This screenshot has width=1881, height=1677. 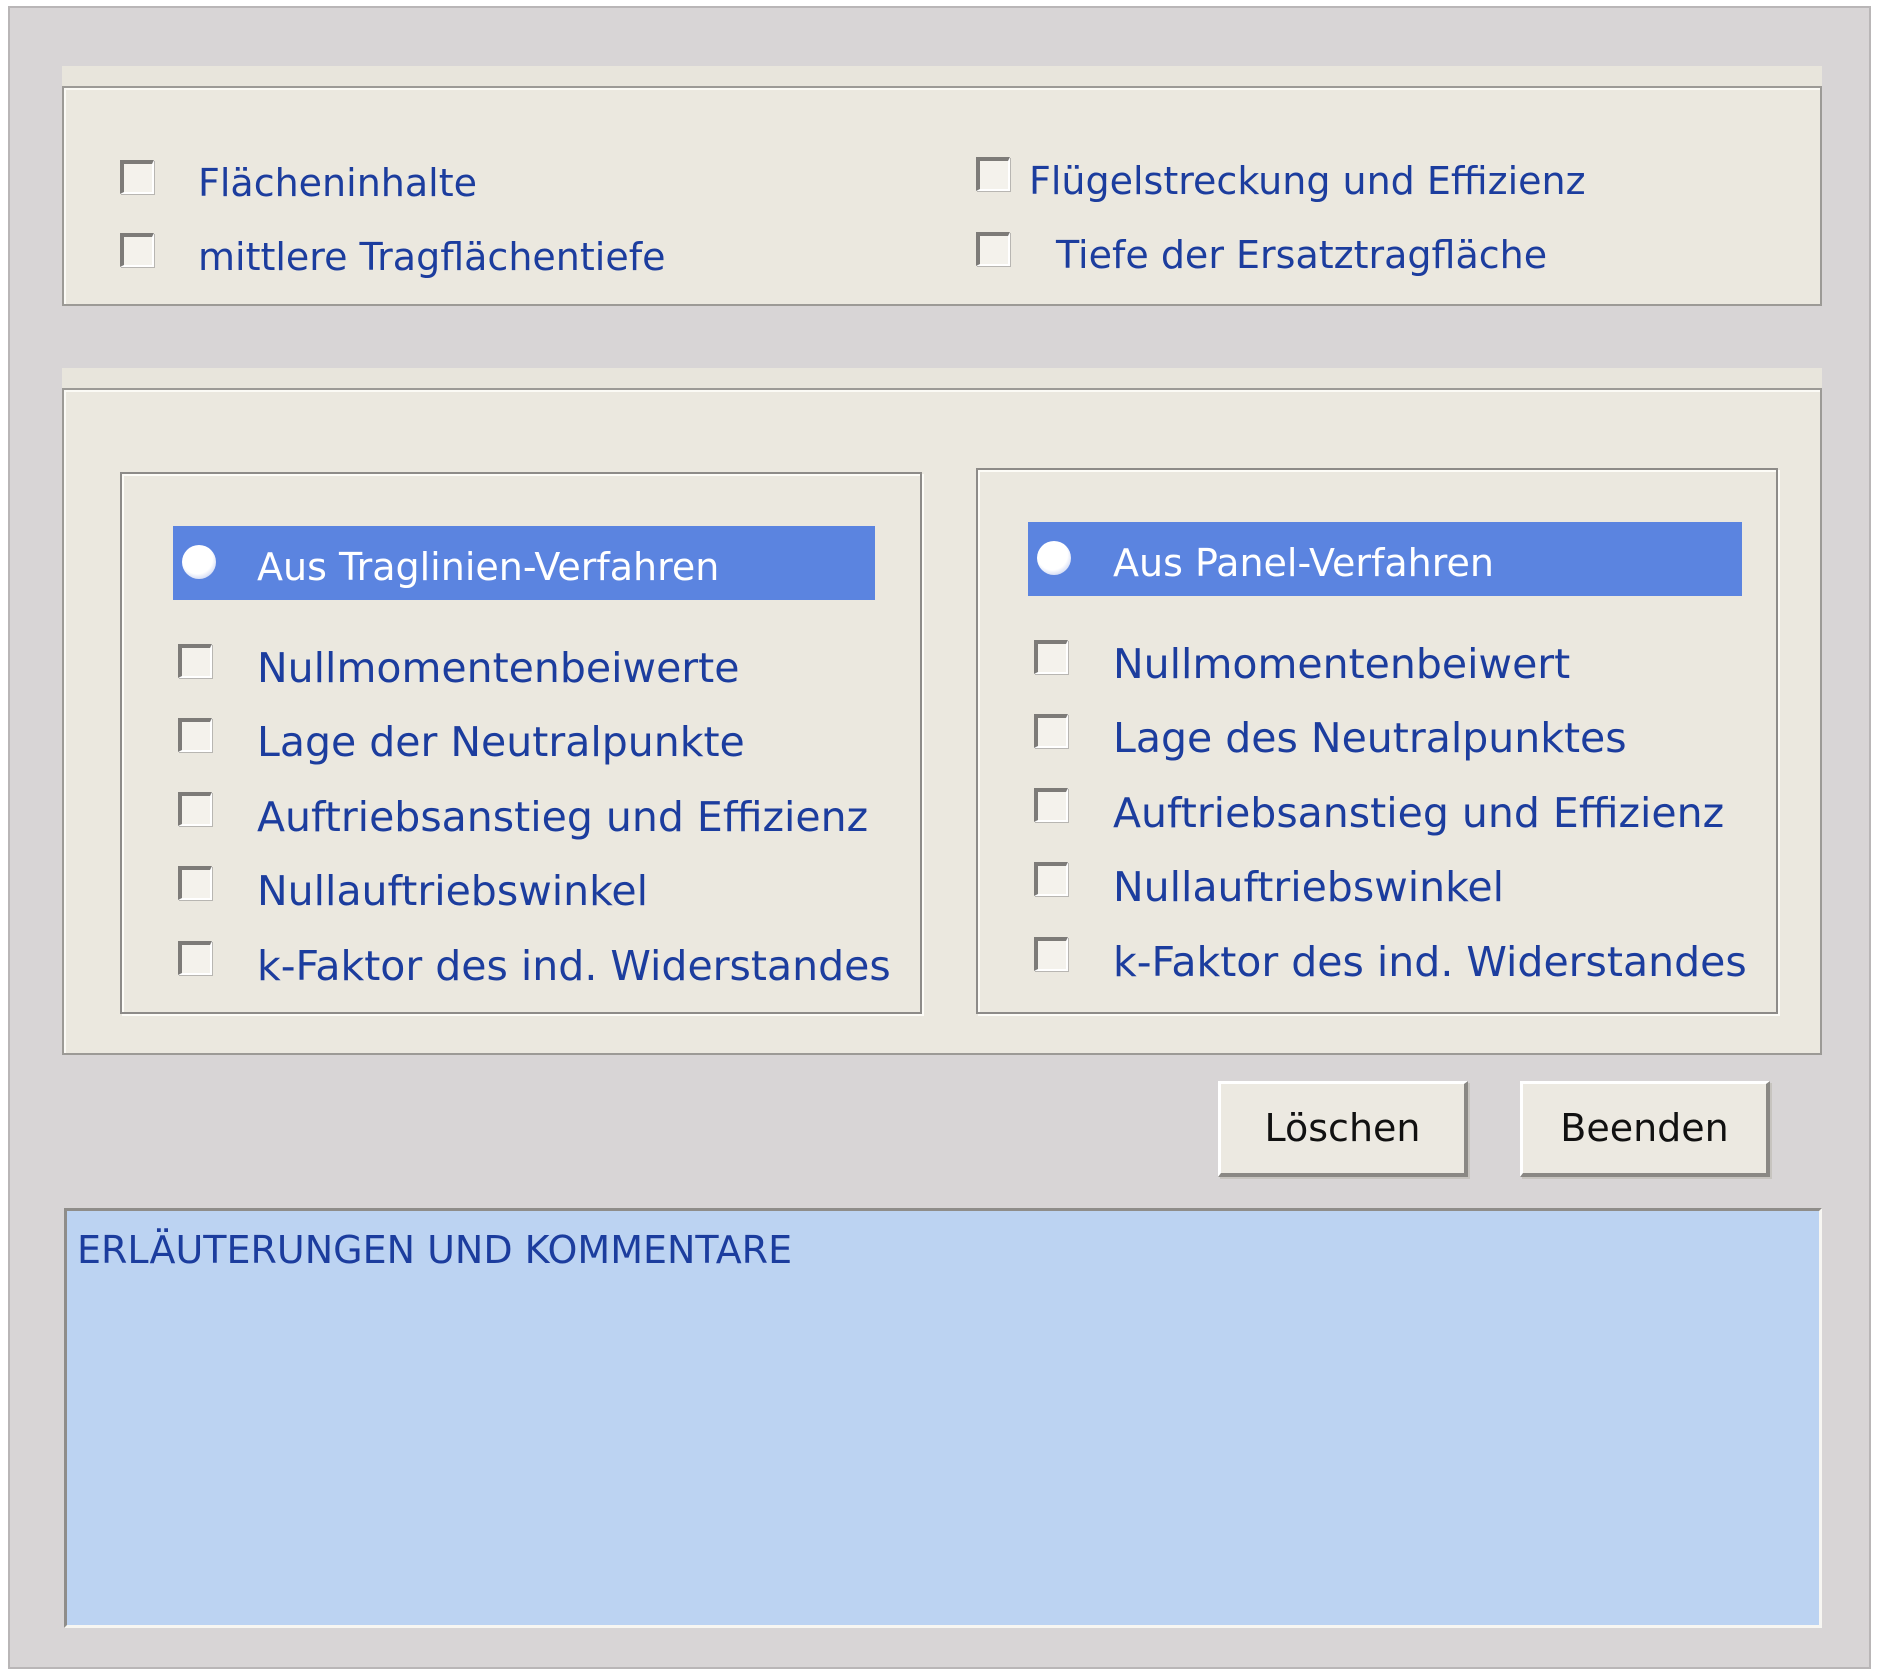 I want to click on label-left-auftriebsanstieg: Auftriebsanstieg und Effizienz, so click(x=563, y=817).